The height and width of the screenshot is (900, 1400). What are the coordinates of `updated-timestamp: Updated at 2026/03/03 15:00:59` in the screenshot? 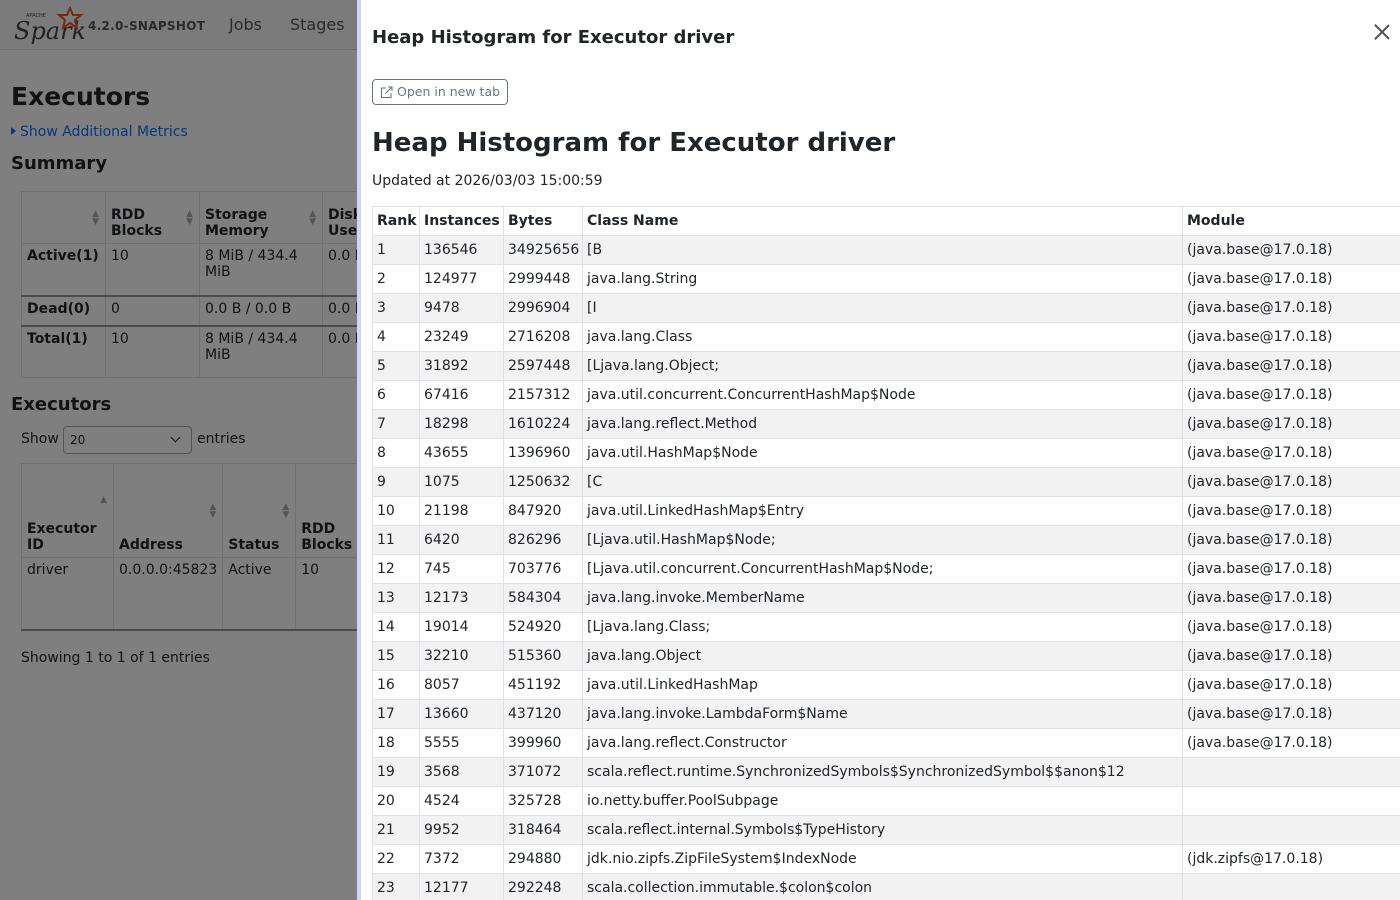 It's located at (487, 181).